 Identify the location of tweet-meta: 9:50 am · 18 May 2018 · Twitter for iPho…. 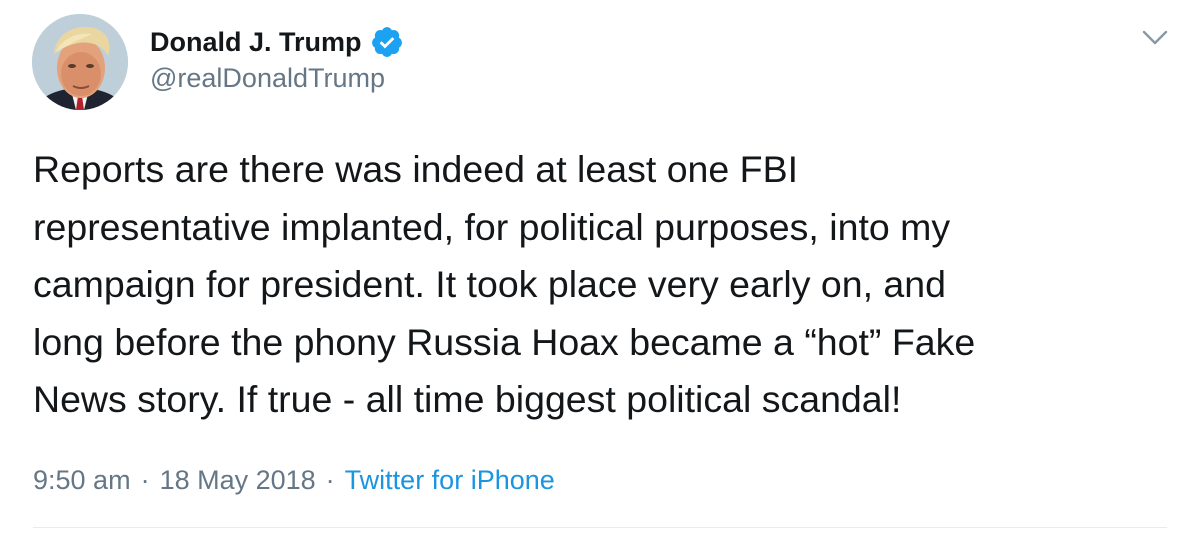
(294, 480).